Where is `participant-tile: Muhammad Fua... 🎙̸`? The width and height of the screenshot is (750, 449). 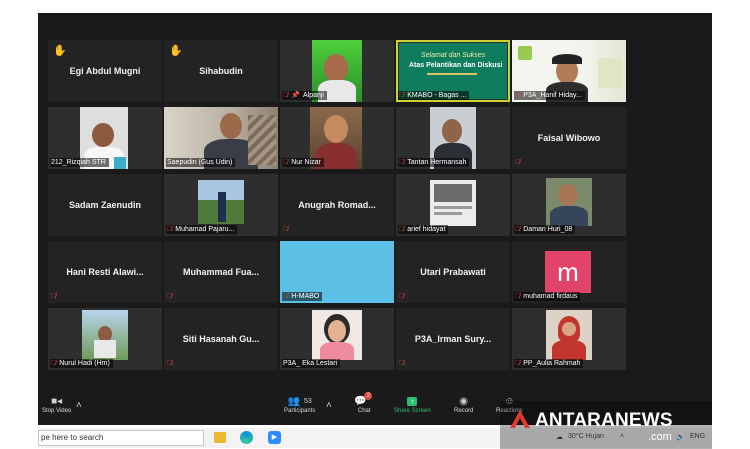
participant-tile: Muhammad Fua... 🎙̸ is located at coordinates (221, 272).